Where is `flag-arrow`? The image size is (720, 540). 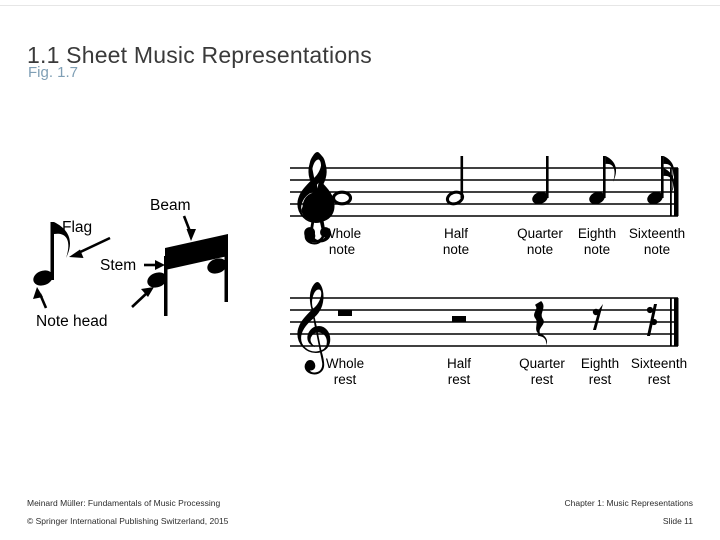 flag-arrow is located at coordinates (90, 247).